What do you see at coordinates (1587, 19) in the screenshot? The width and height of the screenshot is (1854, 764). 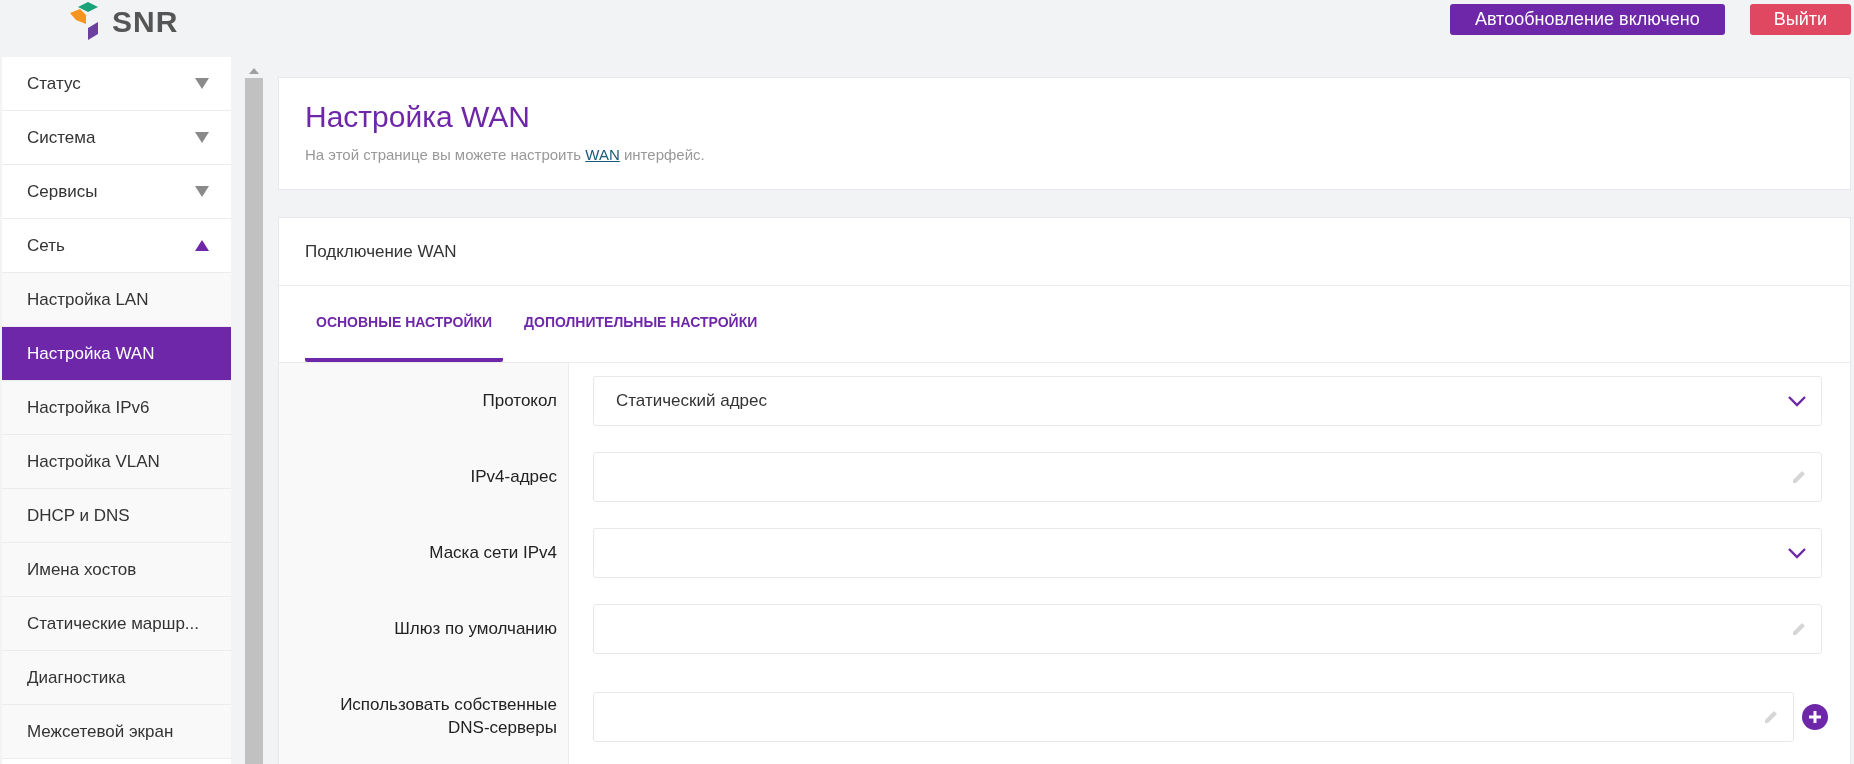 I see `auto-update-button: Автообновление включено` at bounding box center [1587, 19].